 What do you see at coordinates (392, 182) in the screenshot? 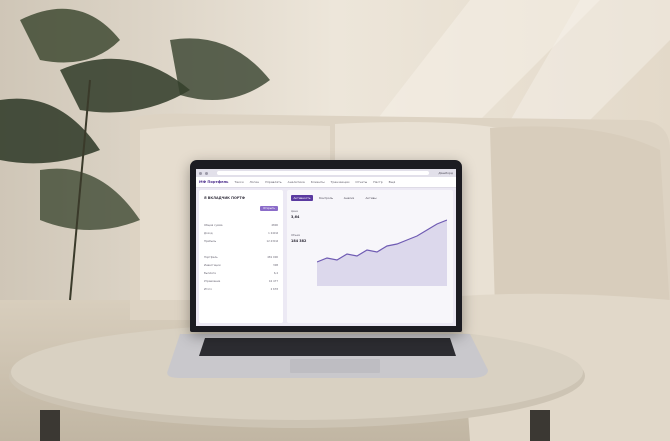
I see `nav-item: Ещё` at bounding box center [392, 182].